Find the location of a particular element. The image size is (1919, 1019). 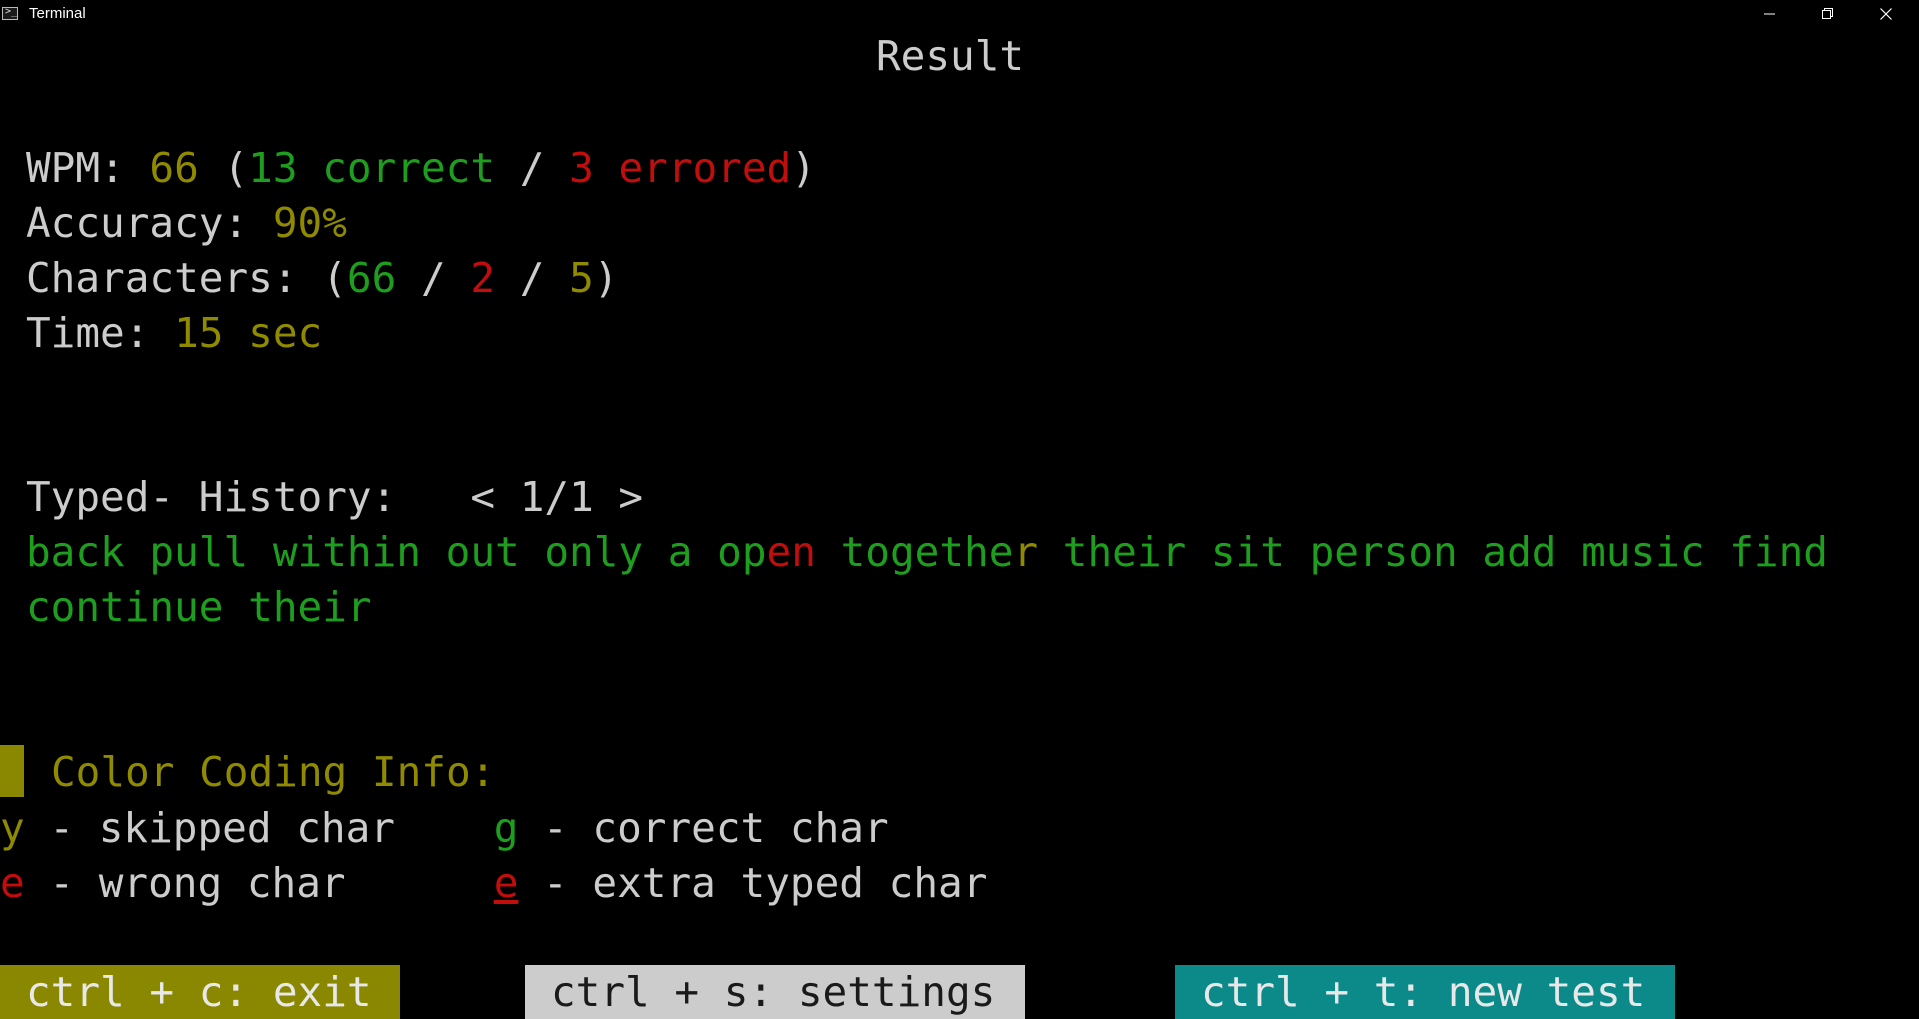

time-line: Time: 15 sec is located at coordinates (421, 333).